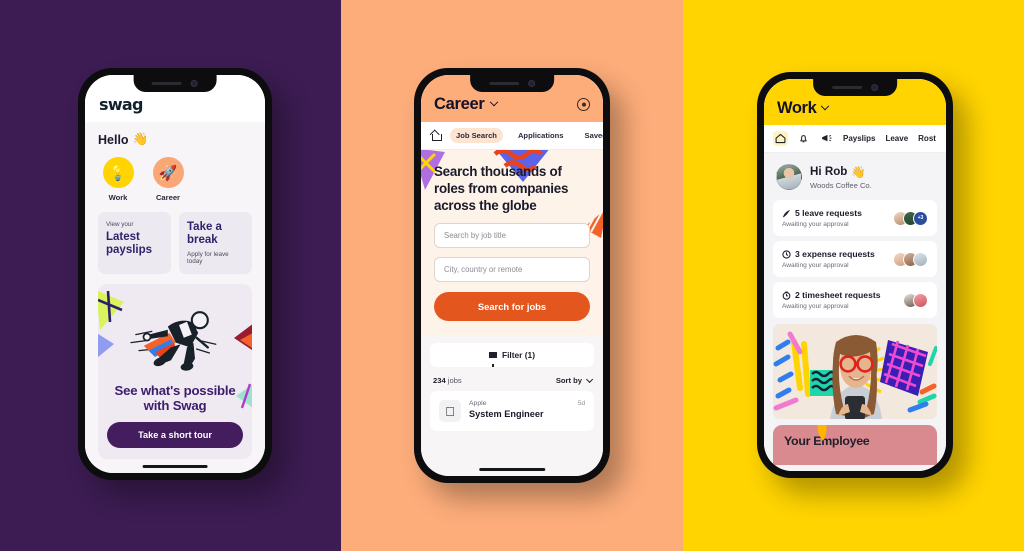 This screenshot has width=1024, height=551. I want to click on work-tab-bar: Payslips Leave Rost, so click(855, 139).